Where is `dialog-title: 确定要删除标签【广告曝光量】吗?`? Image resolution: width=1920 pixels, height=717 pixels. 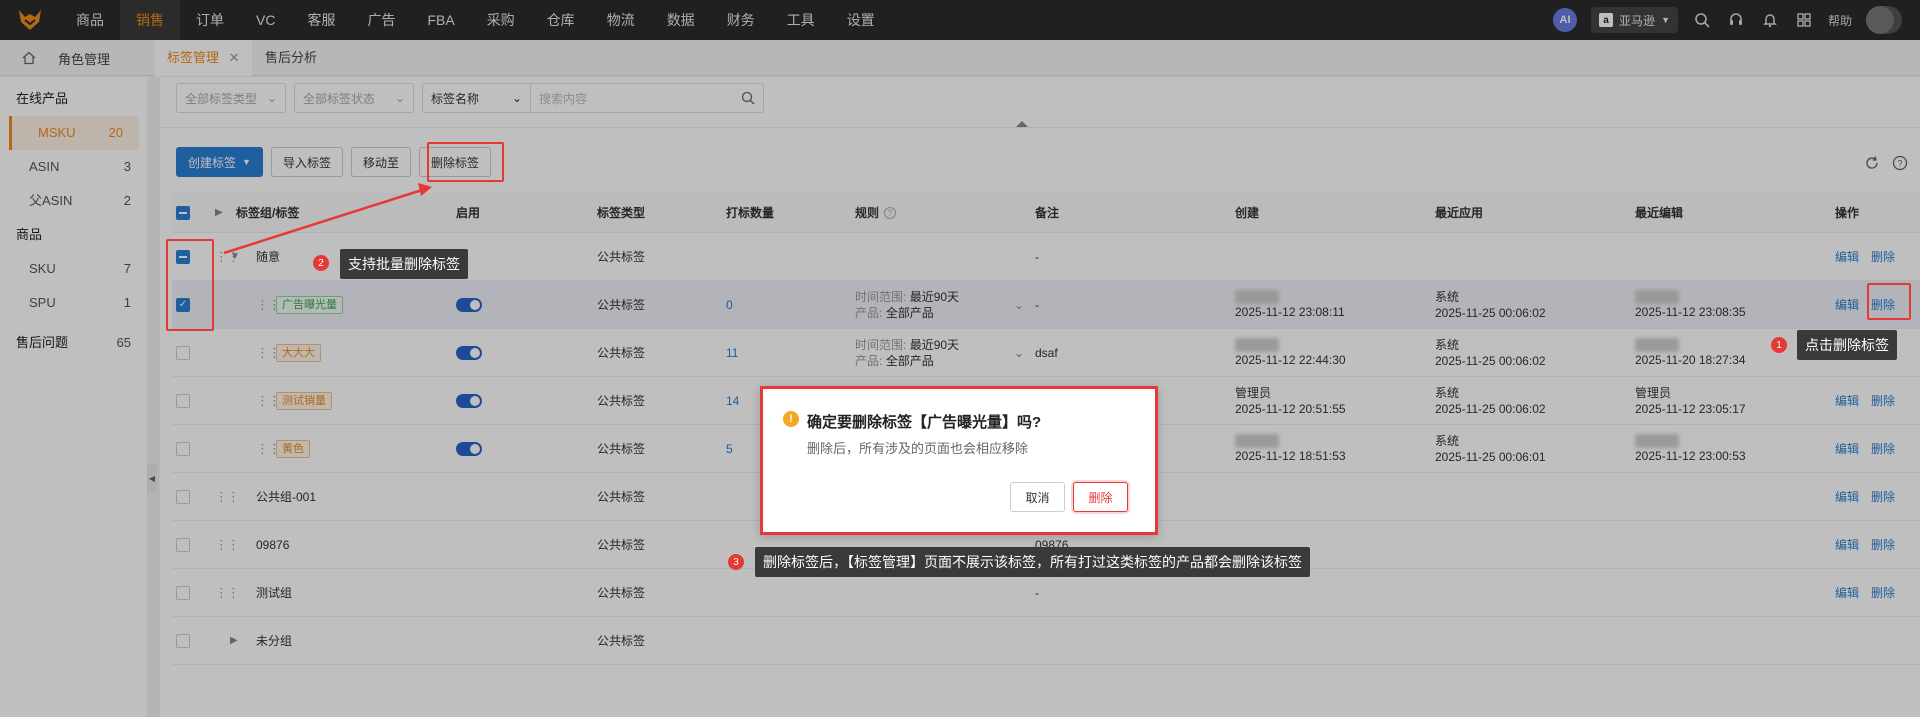
dialog-title: 确定要删除标签【广告曝光量】吗? is located at coordinates (924, 422).